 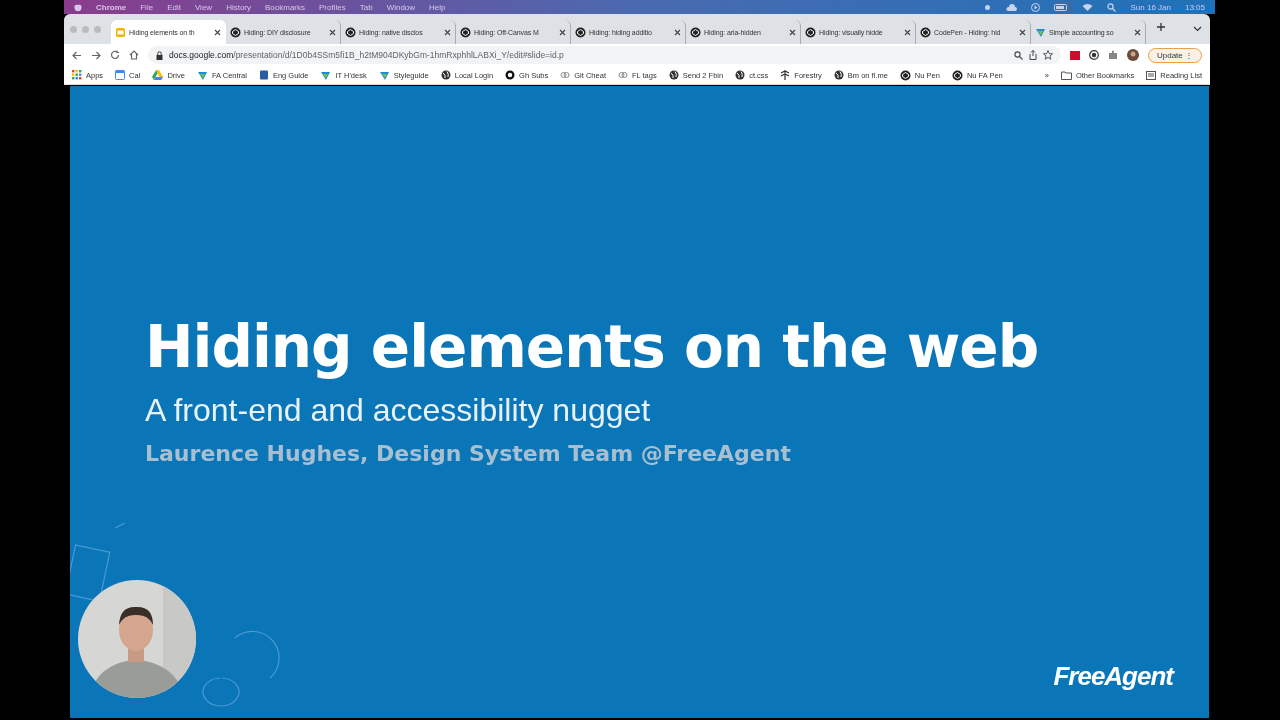 I want to click on zoom-icon, so click(x=1018, y=55).